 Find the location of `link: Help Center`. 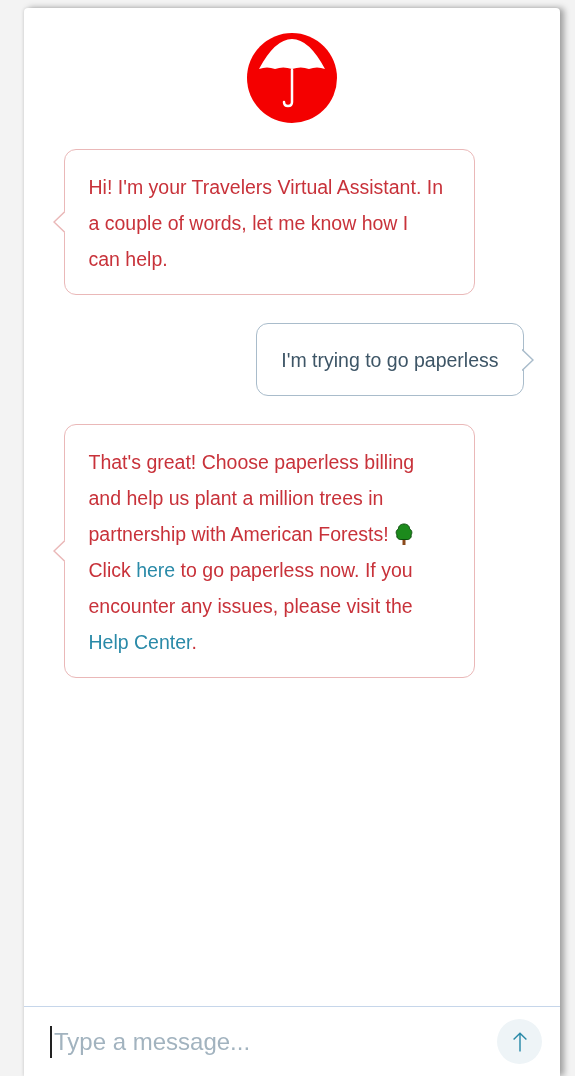

link: Help Center is located at coordinates (140, 642).